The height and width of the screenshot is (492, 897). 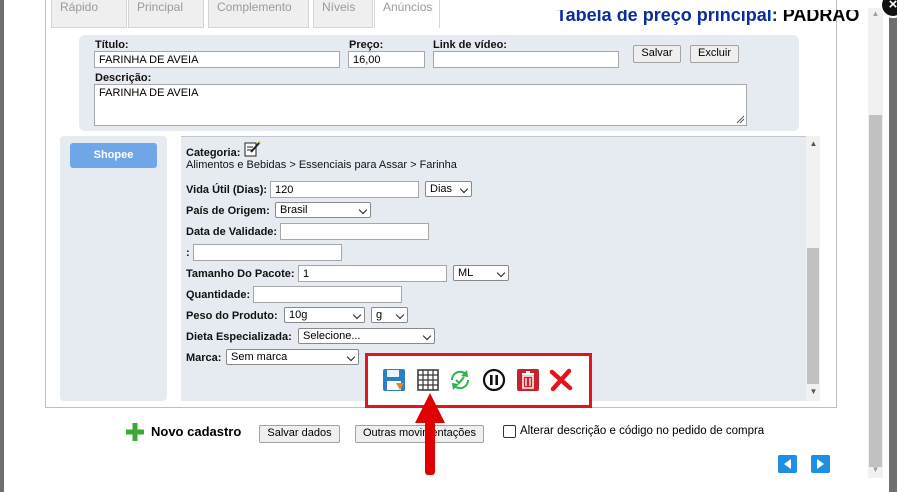 I want to click on tab-anuncios: Anúncios, so click(x=407, y=14).